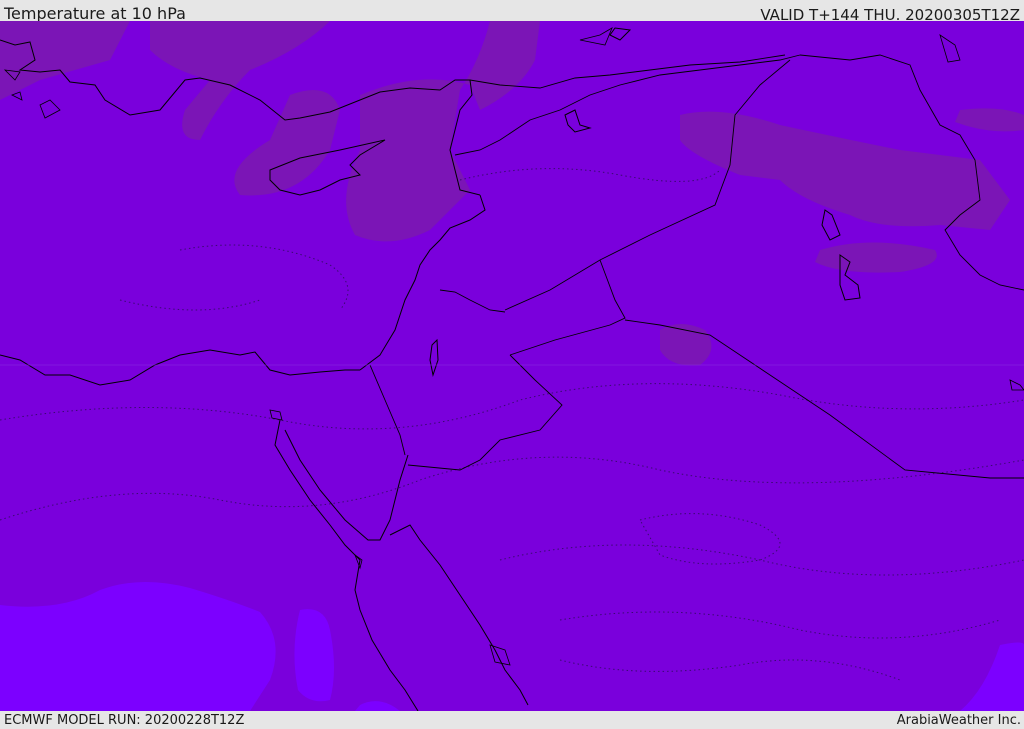  Describe the element at coordinates (958, 720) in the screenshot. I see `credit-label: ArabiaWeather Inc.` at that location.